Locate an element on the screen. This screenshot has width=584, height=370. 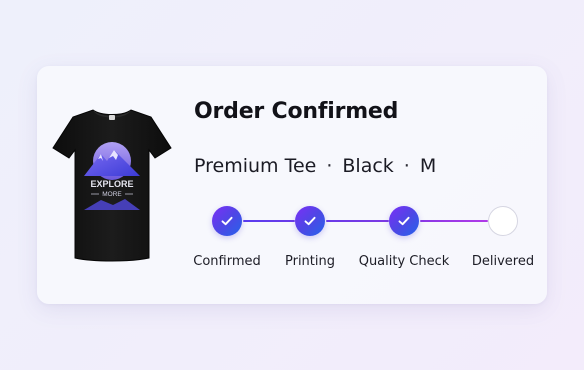
step-delivered-pending-icon is located at coordinates (503, 221).